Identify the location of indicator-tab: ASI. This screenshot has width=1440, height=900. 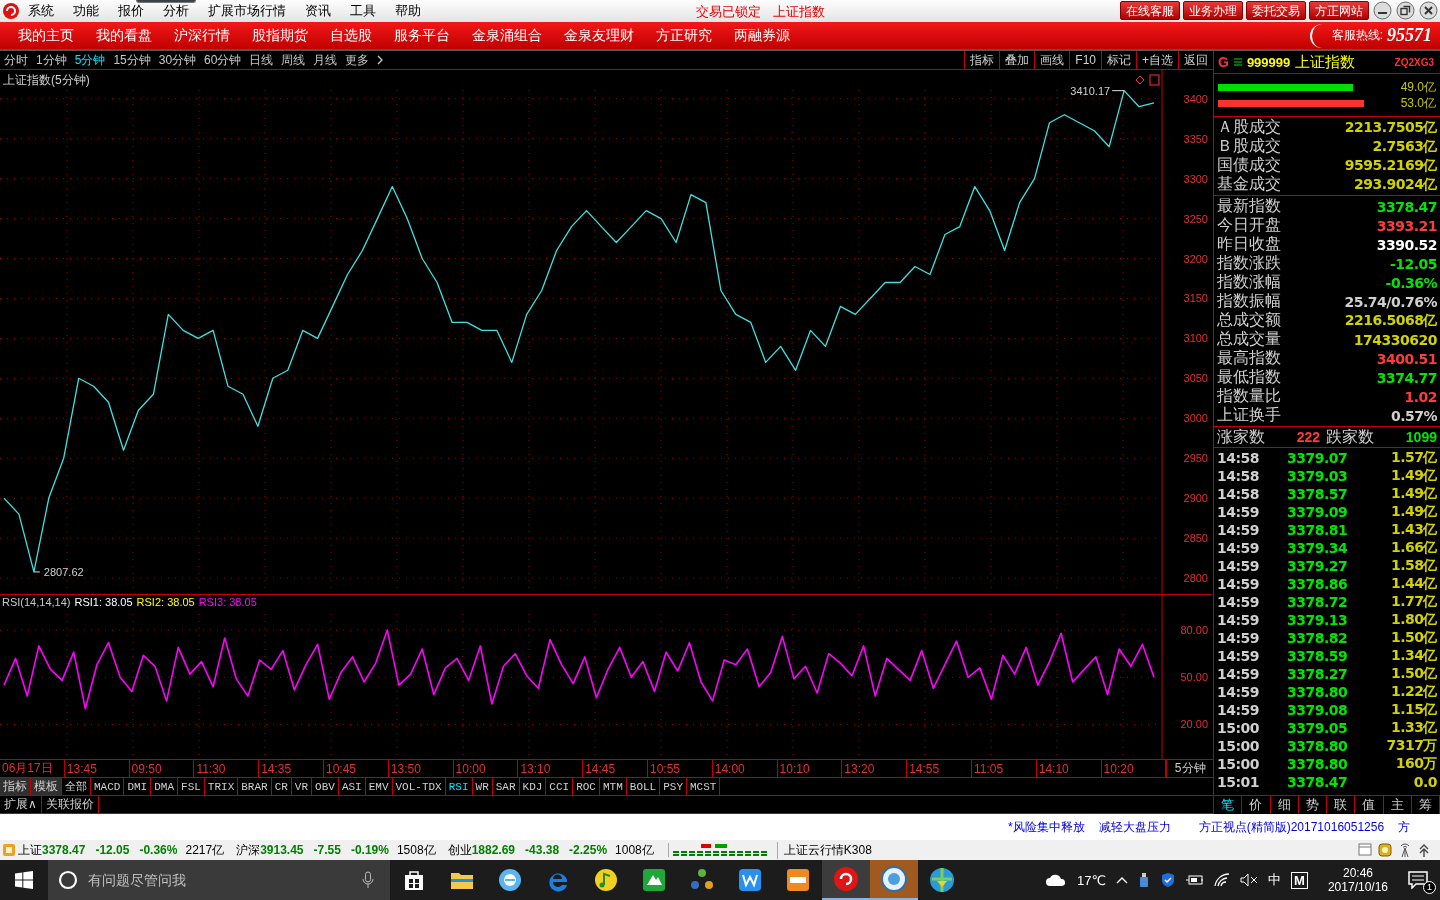
(352, 787).